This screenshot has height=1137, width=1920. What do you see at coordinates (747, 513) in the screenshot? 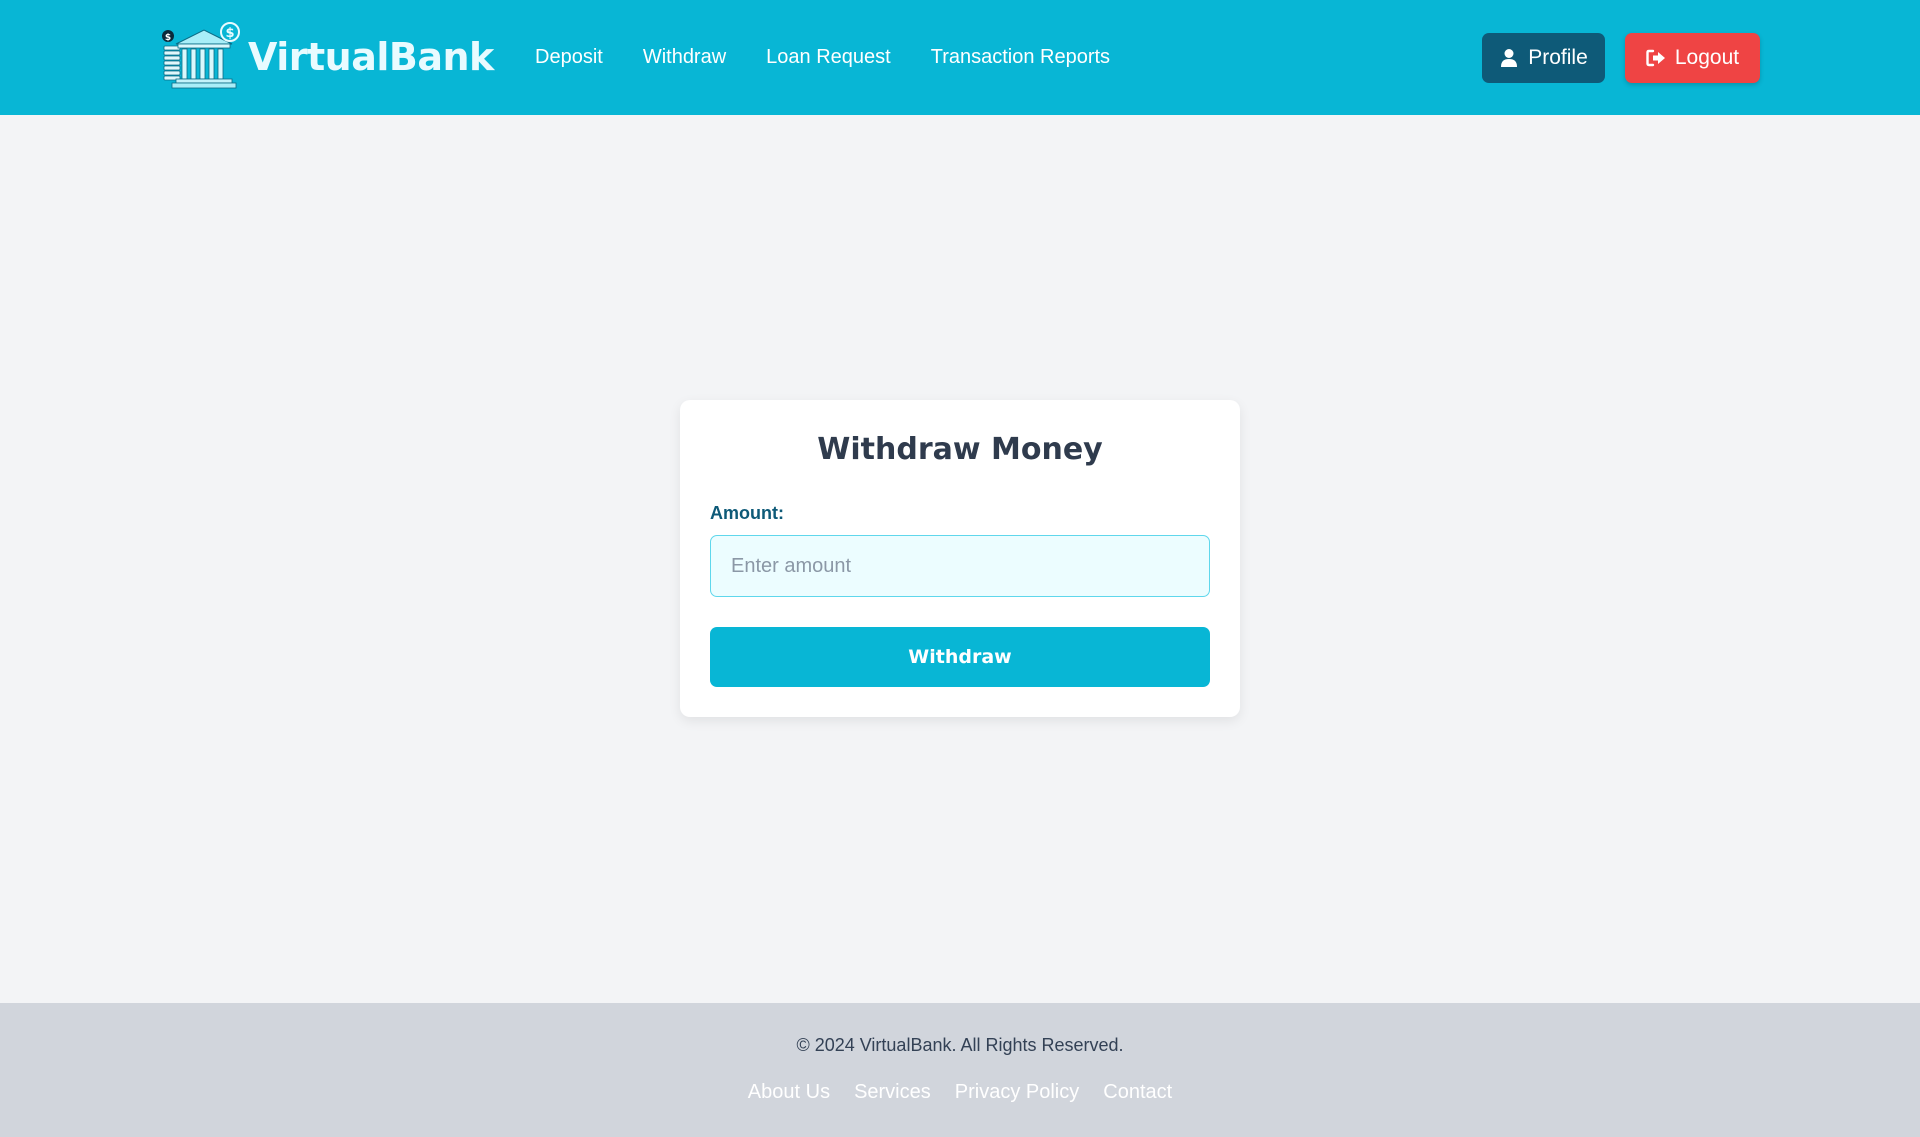
I see `amount-label: Amount:` at bounding box center [747, 513].